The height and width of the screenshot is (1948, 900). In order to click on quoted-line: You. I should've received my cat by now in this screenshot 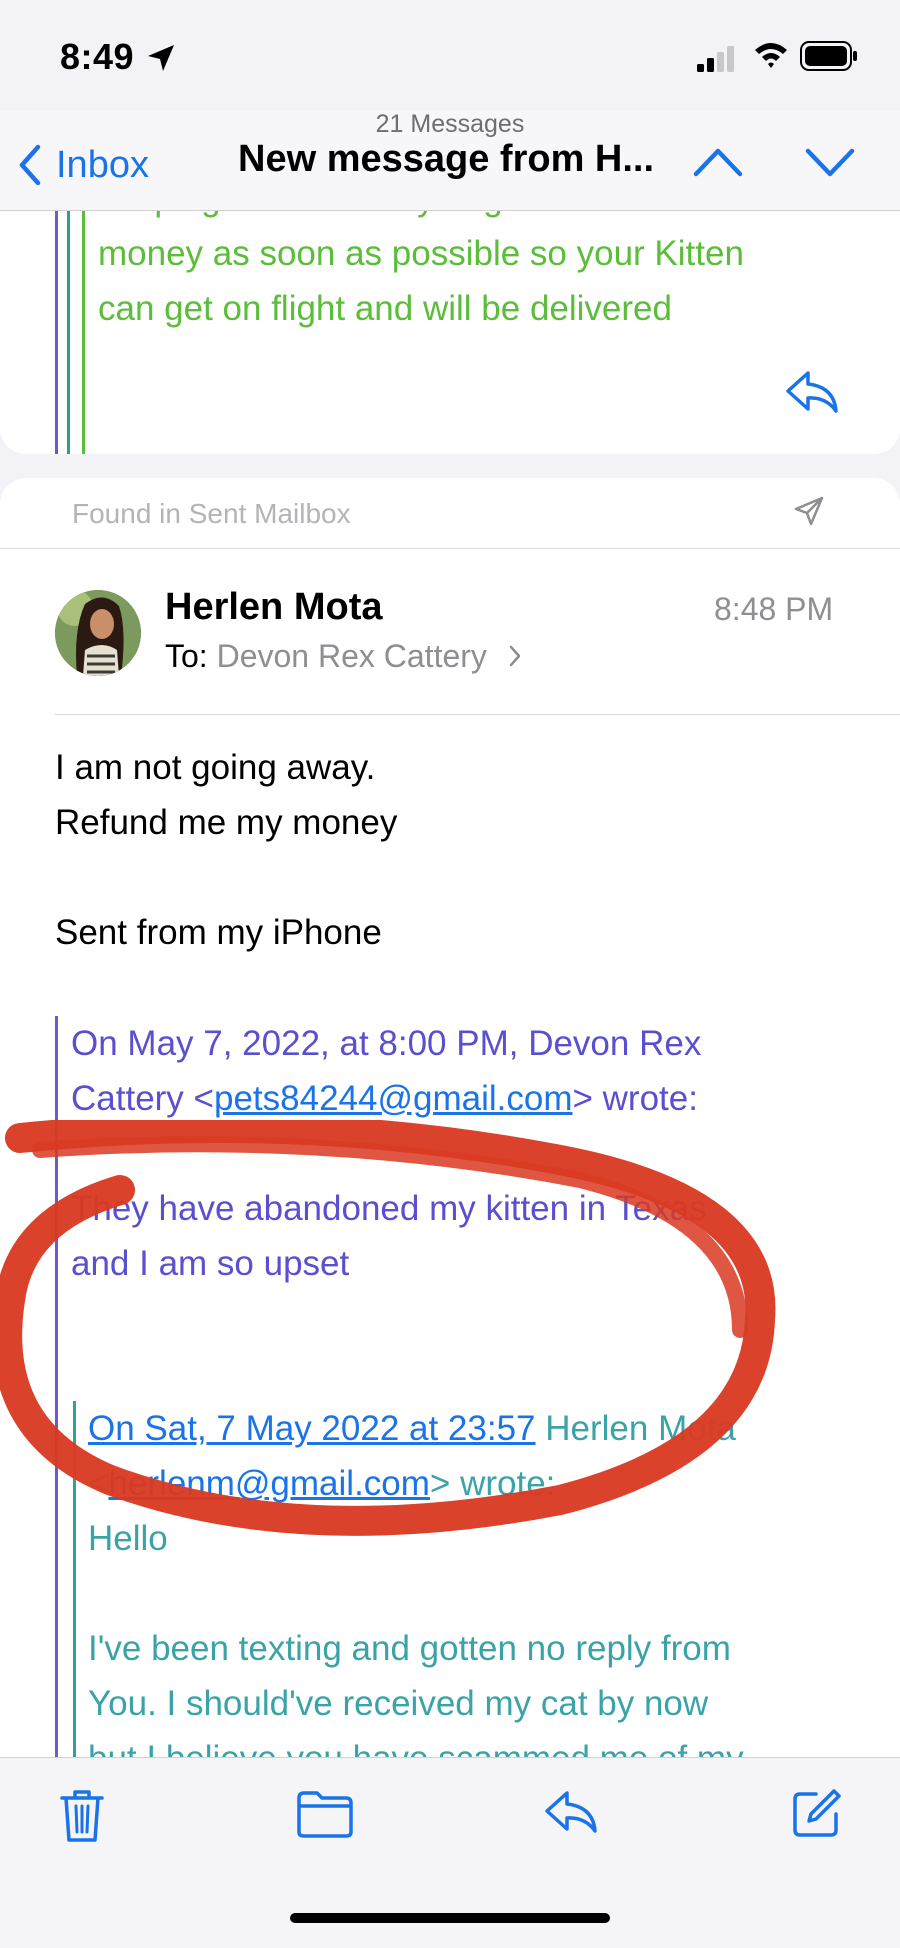, I will do `click(398, 1703)`.